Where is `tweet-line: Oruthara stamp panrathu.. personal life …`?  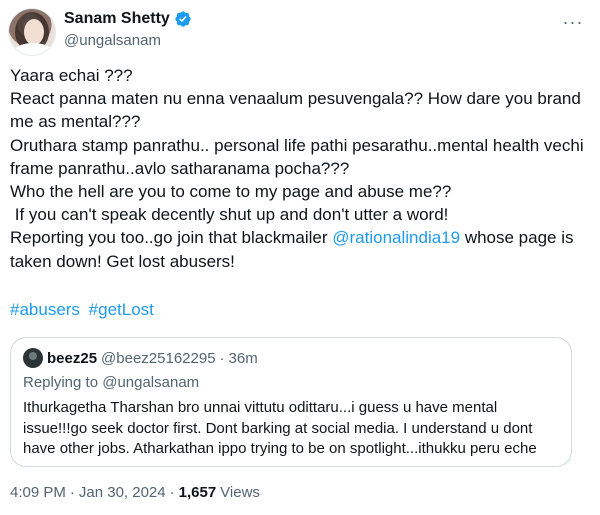
tweet-line: Oruthara stamp panrathu.. personal life … is located at coordinates (299, 156).